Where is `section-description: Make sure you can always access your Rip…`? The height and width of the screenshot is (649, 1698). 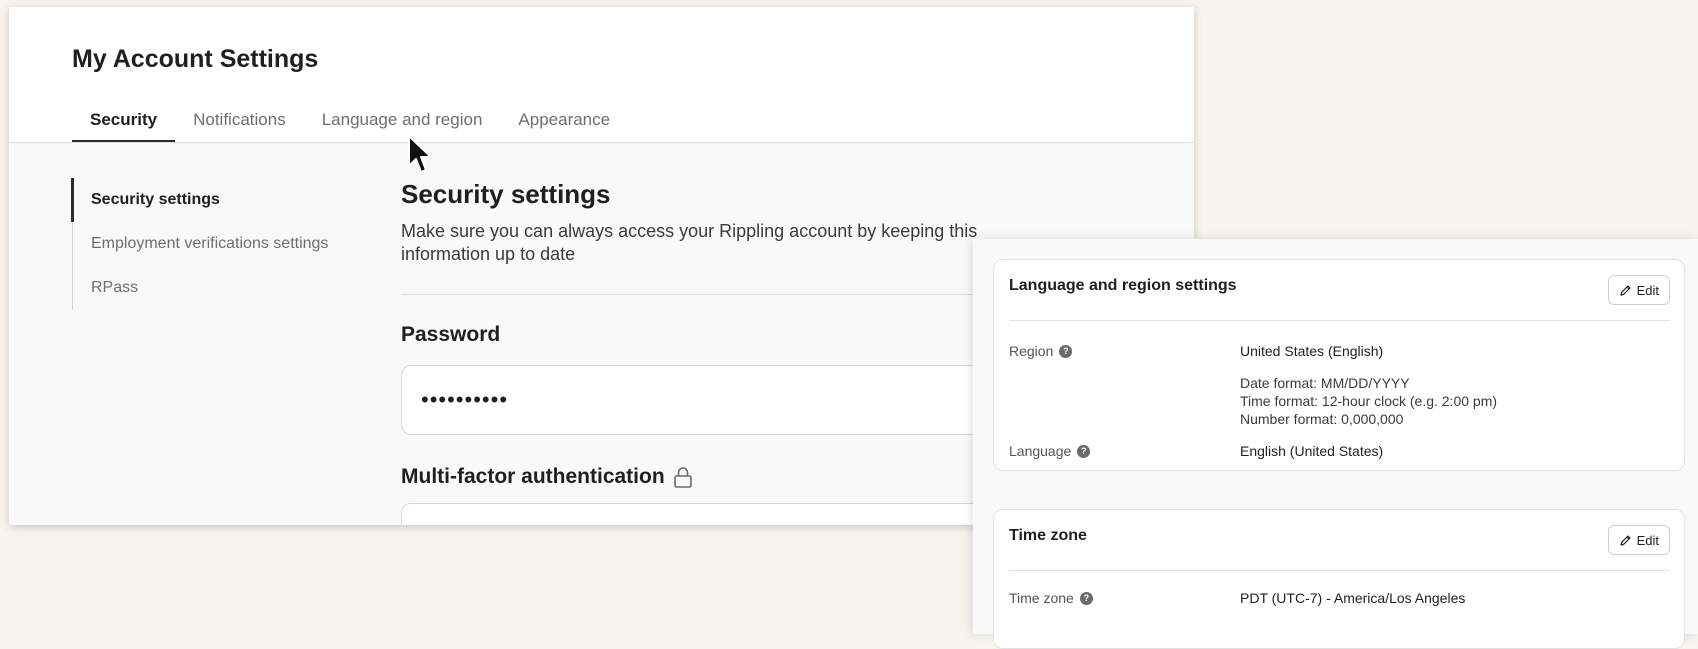 section-description: Make sure you can always access your Rip… is located at coordinates (689, 242).